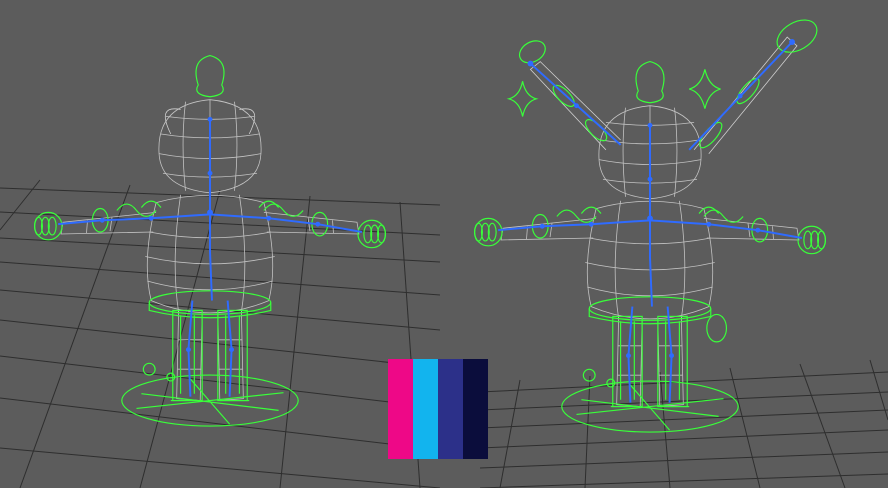 This screenshot has width=888, height=488. Describe the element at coordinates (450, 409) in the screenshot. I see `swatch-indigo` at that location.